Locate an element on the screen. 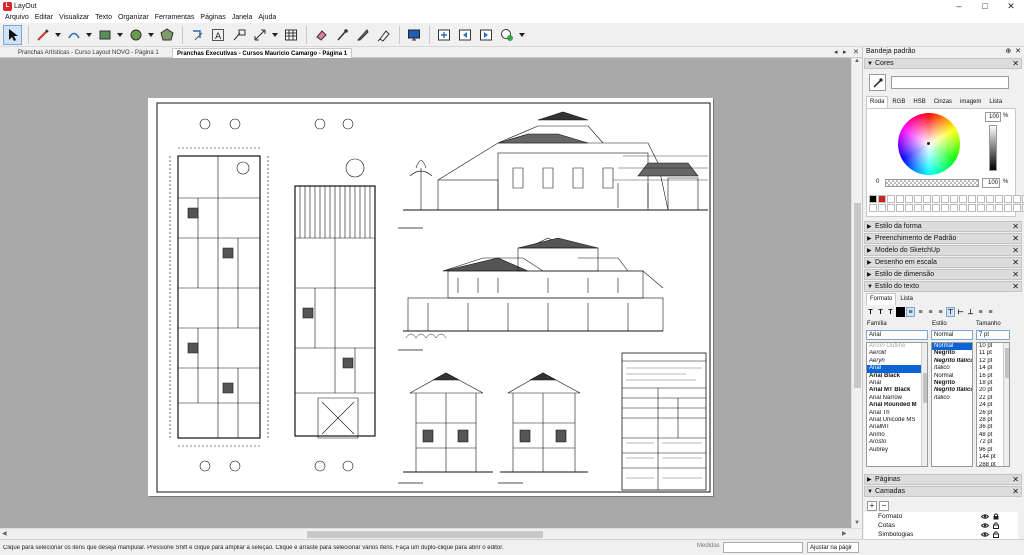  close-button: ✕ is located at coordinates (1011, 6).